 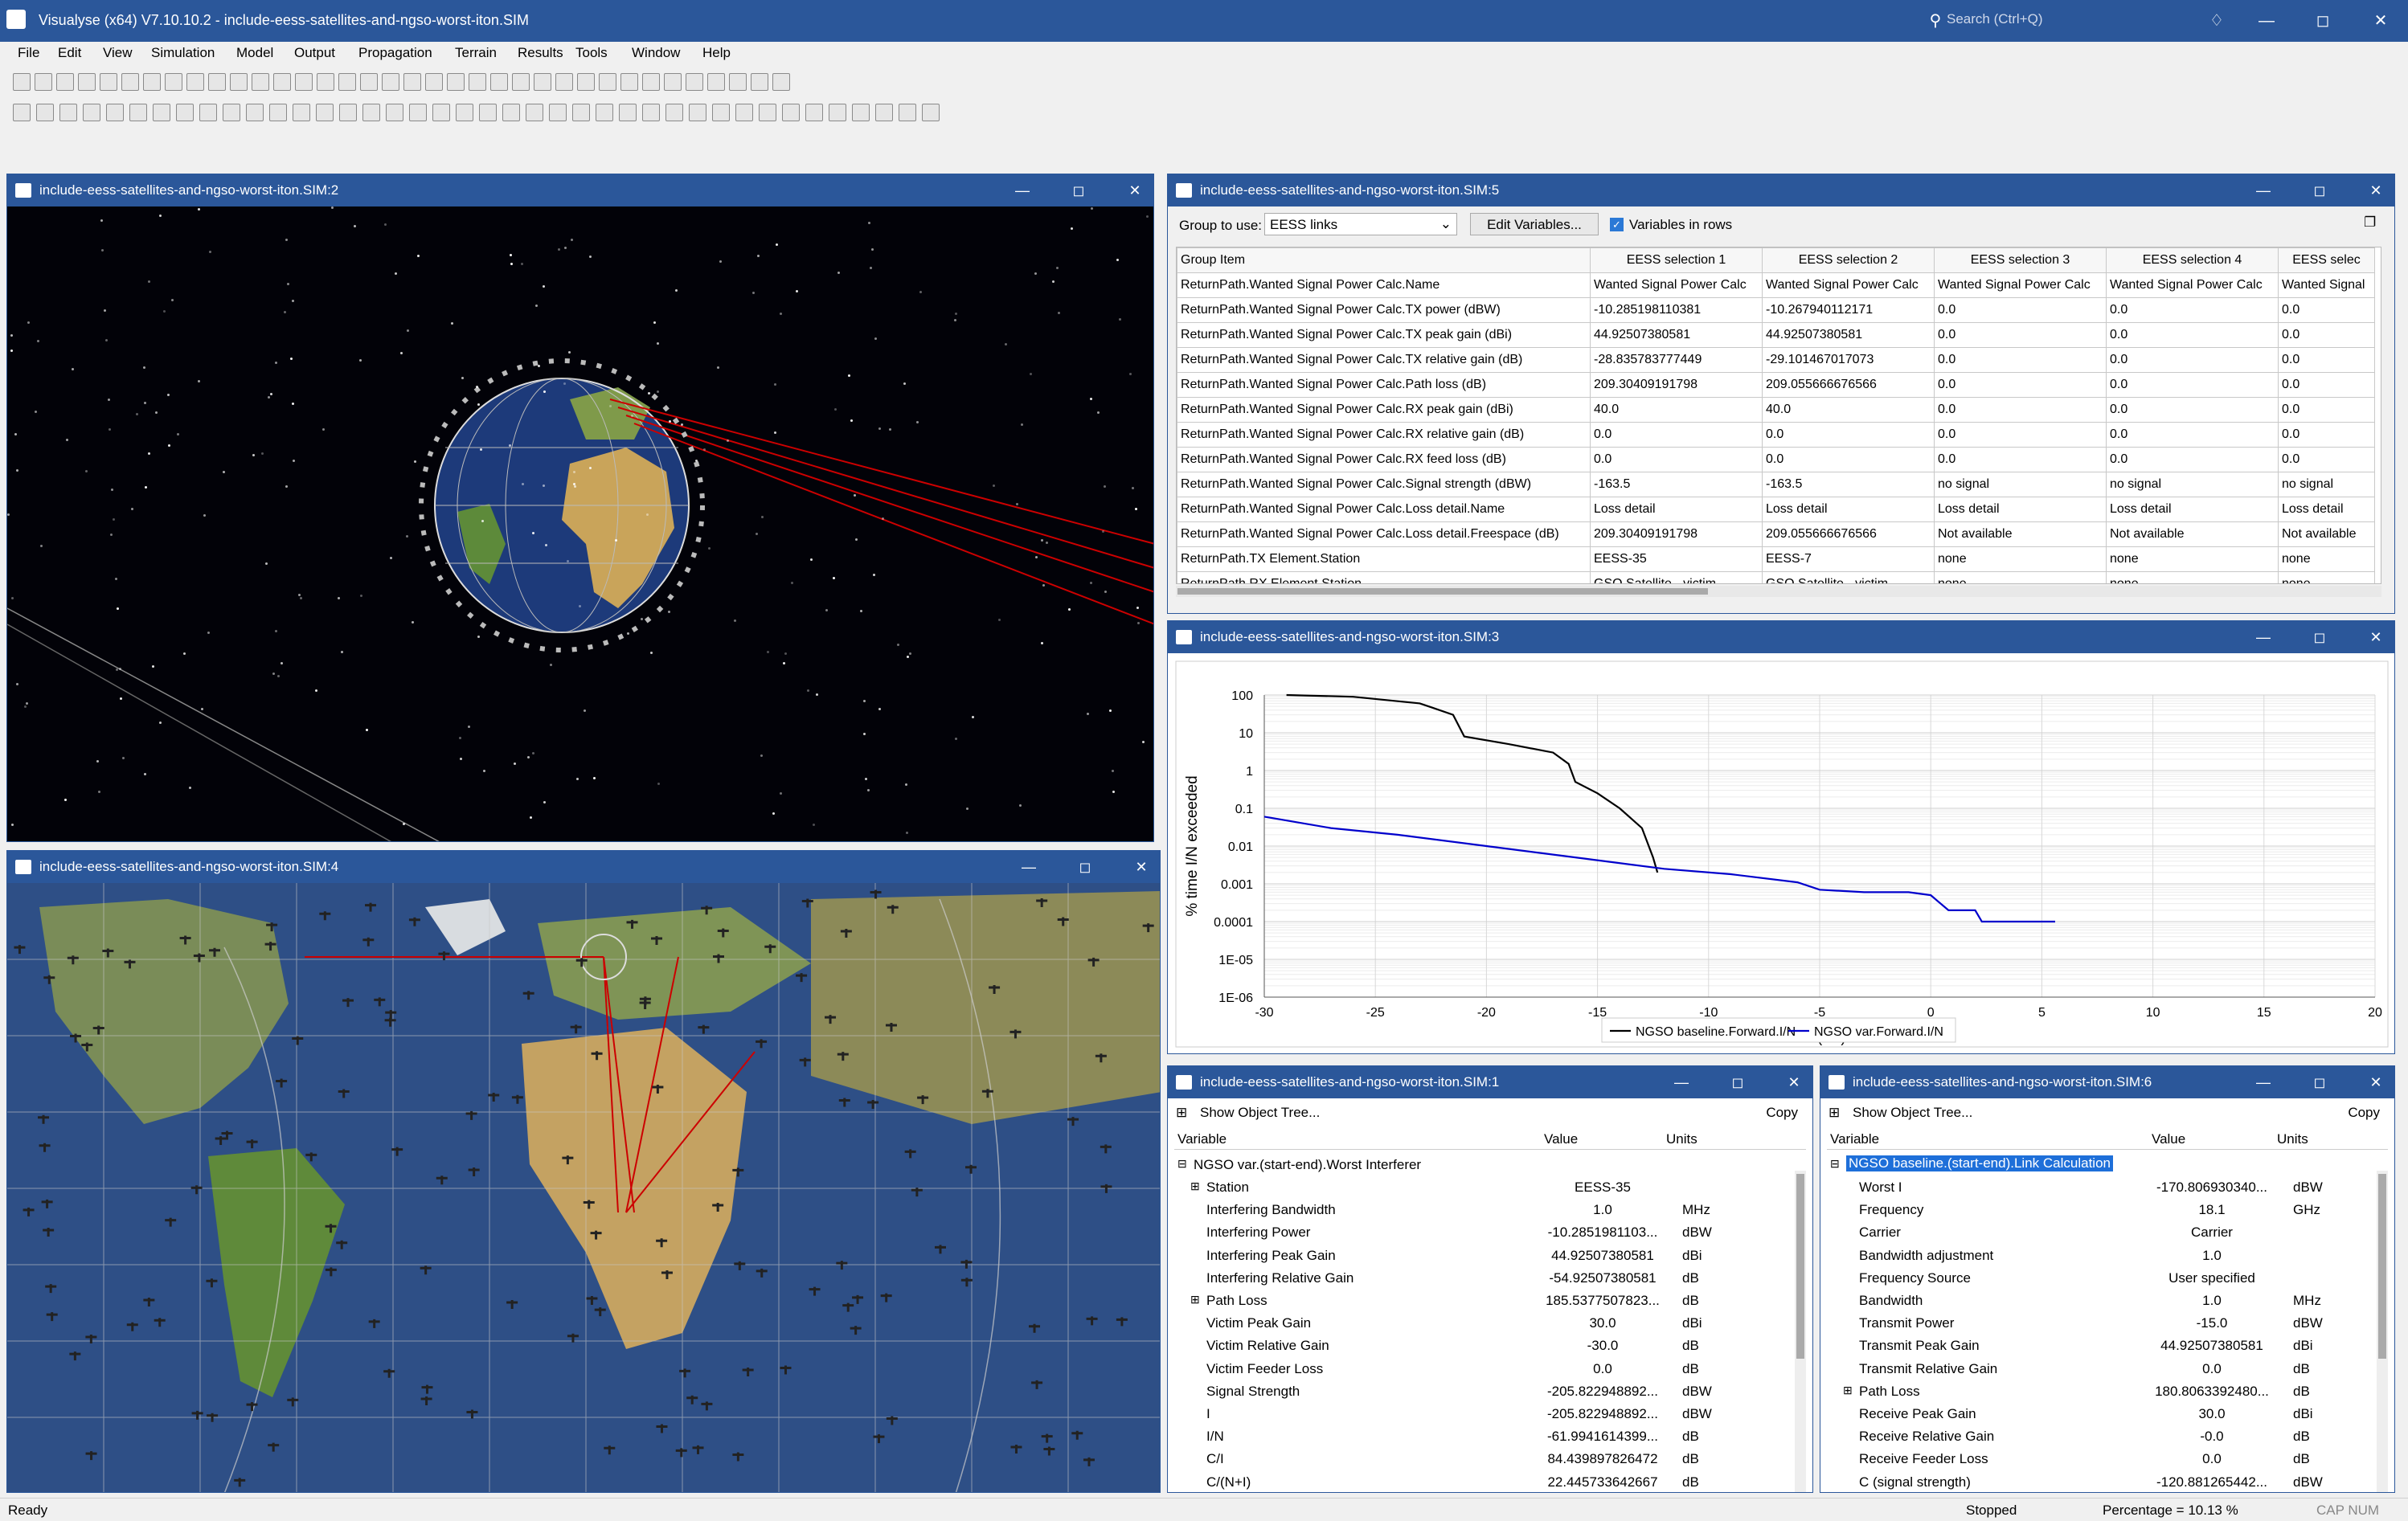 I want to click on tree-row: Receive Relative Gain -0.0 dB, so click(x=2098, y=1436).